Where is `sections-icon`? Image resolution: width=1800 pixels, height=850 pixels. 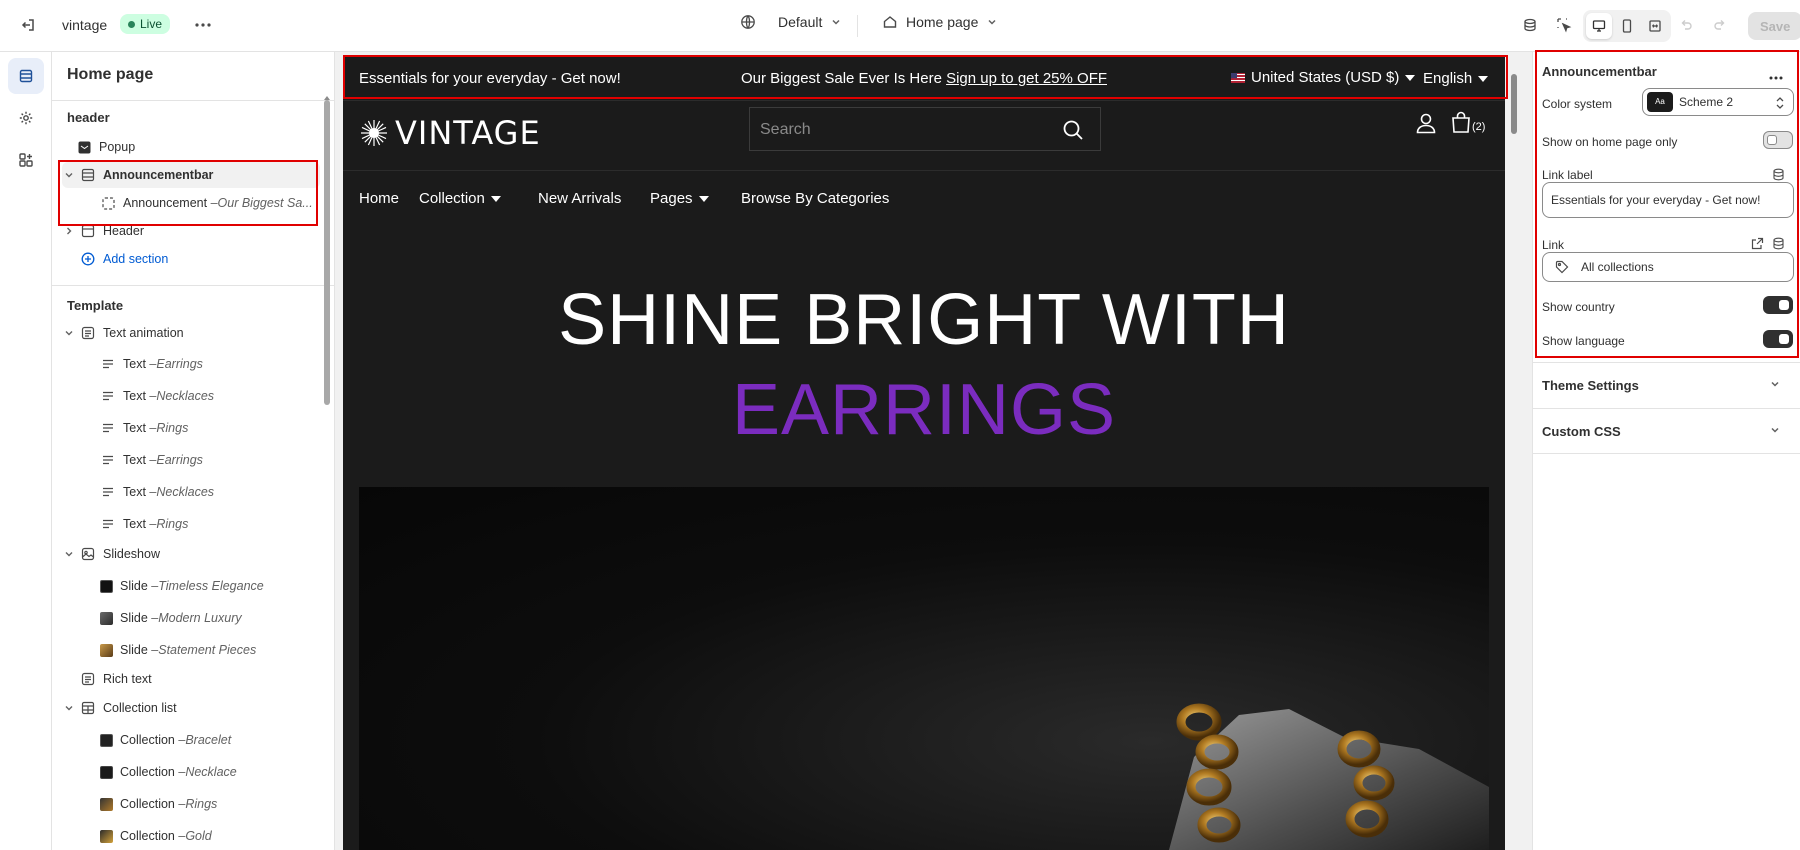
sections-icon is located at coordinates (26, 76).